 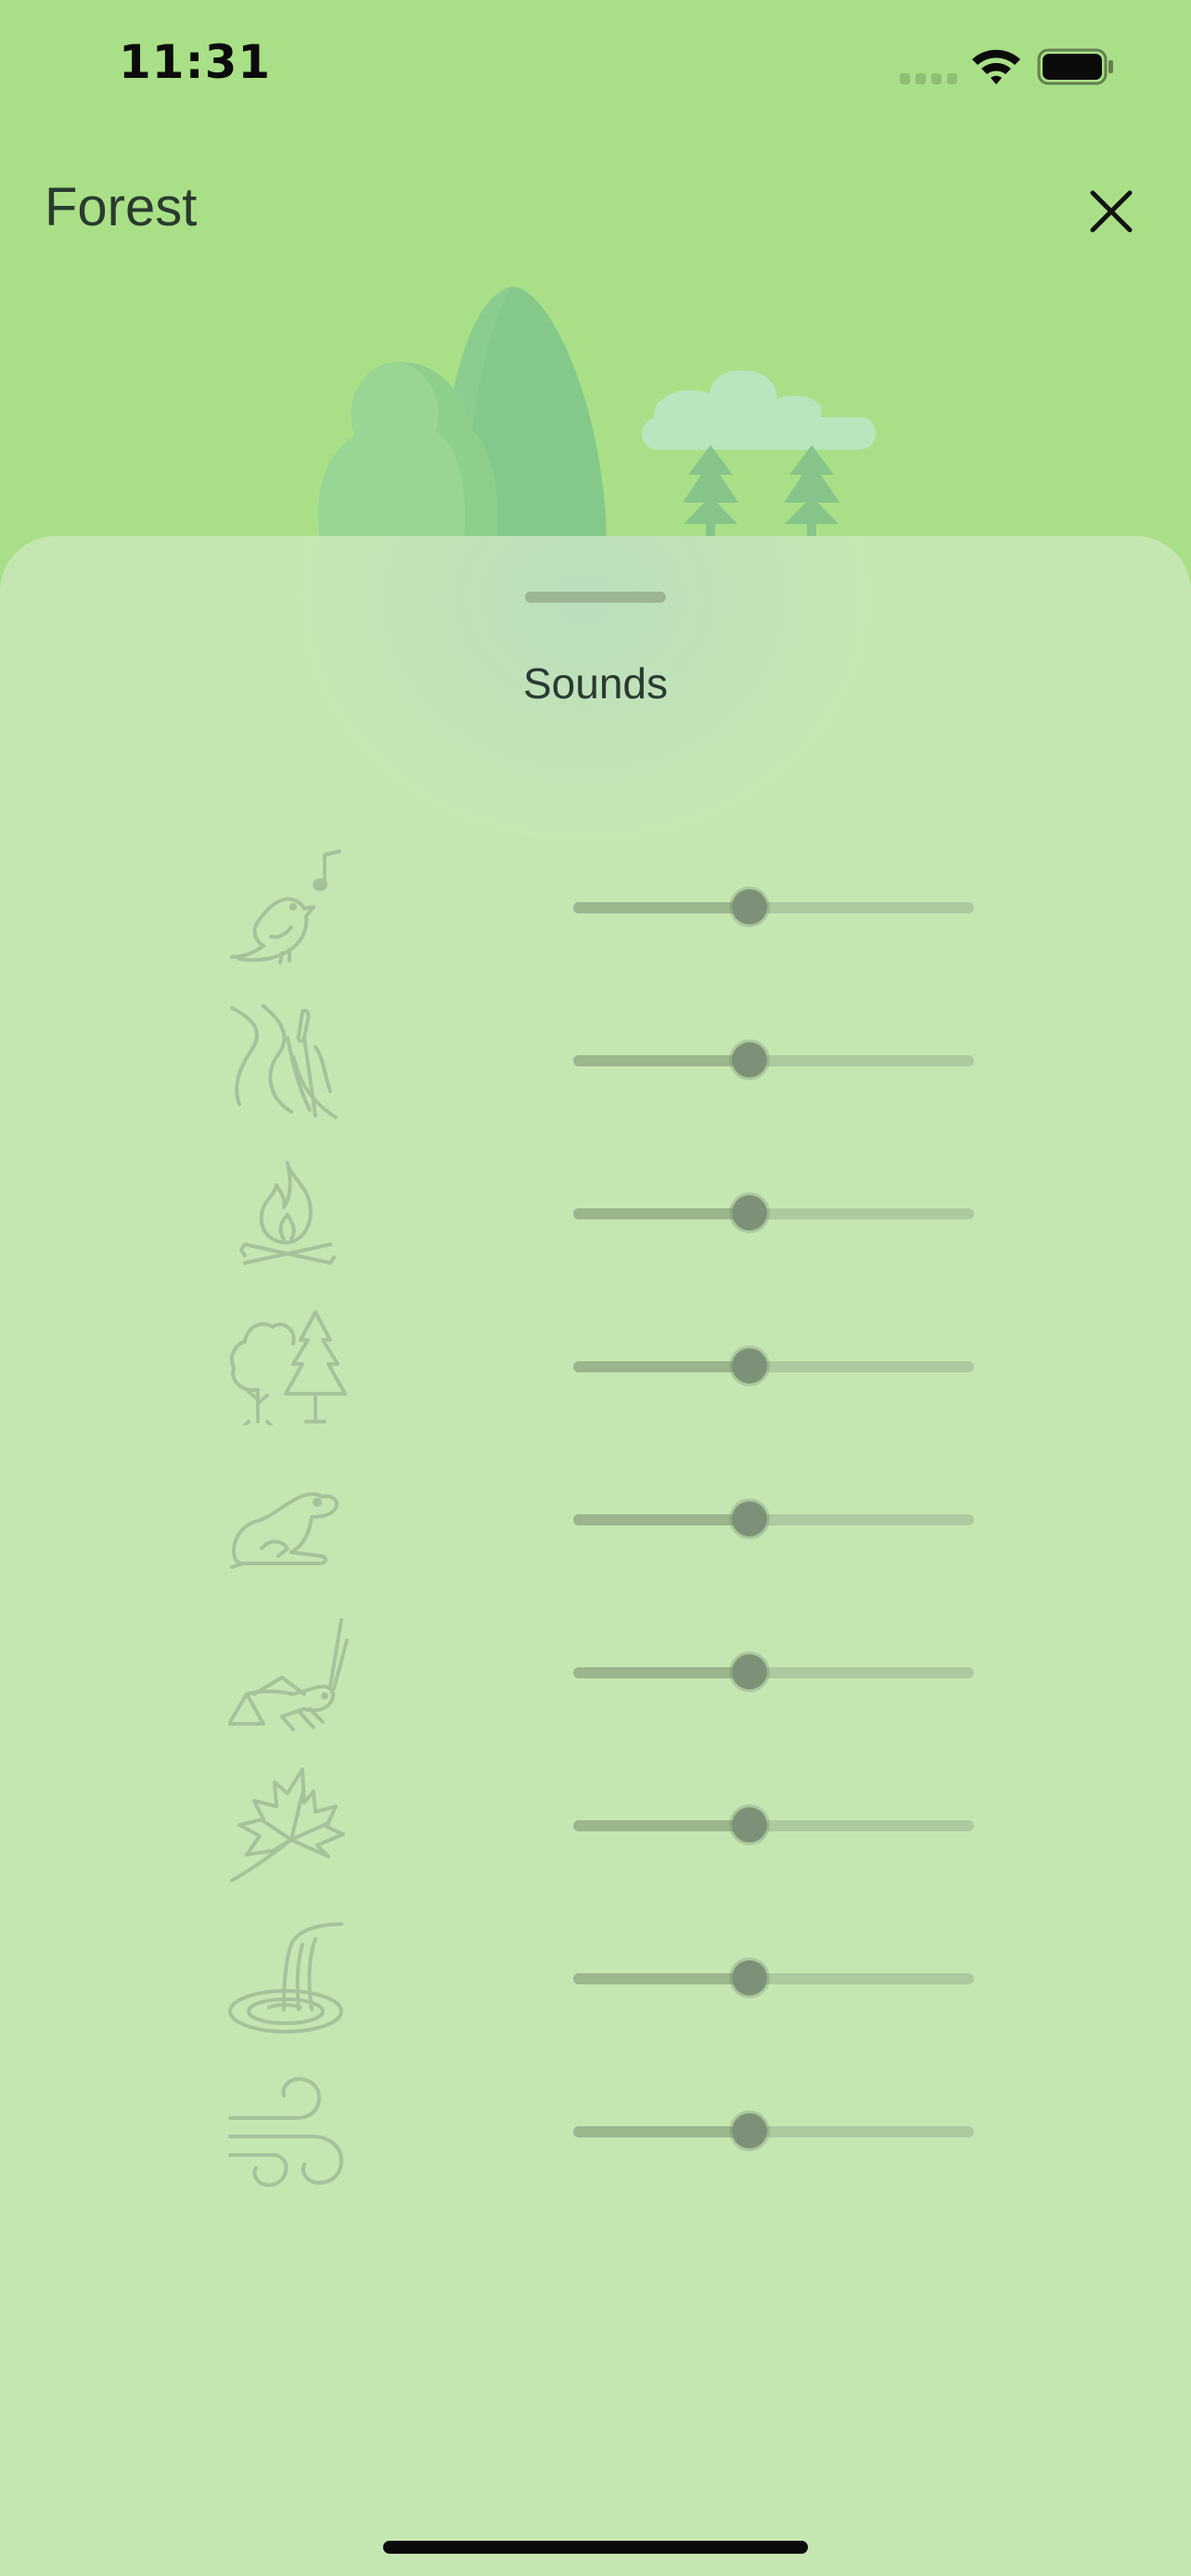 I want to click on sound-row-leaf, so click(x=595, y=1823).